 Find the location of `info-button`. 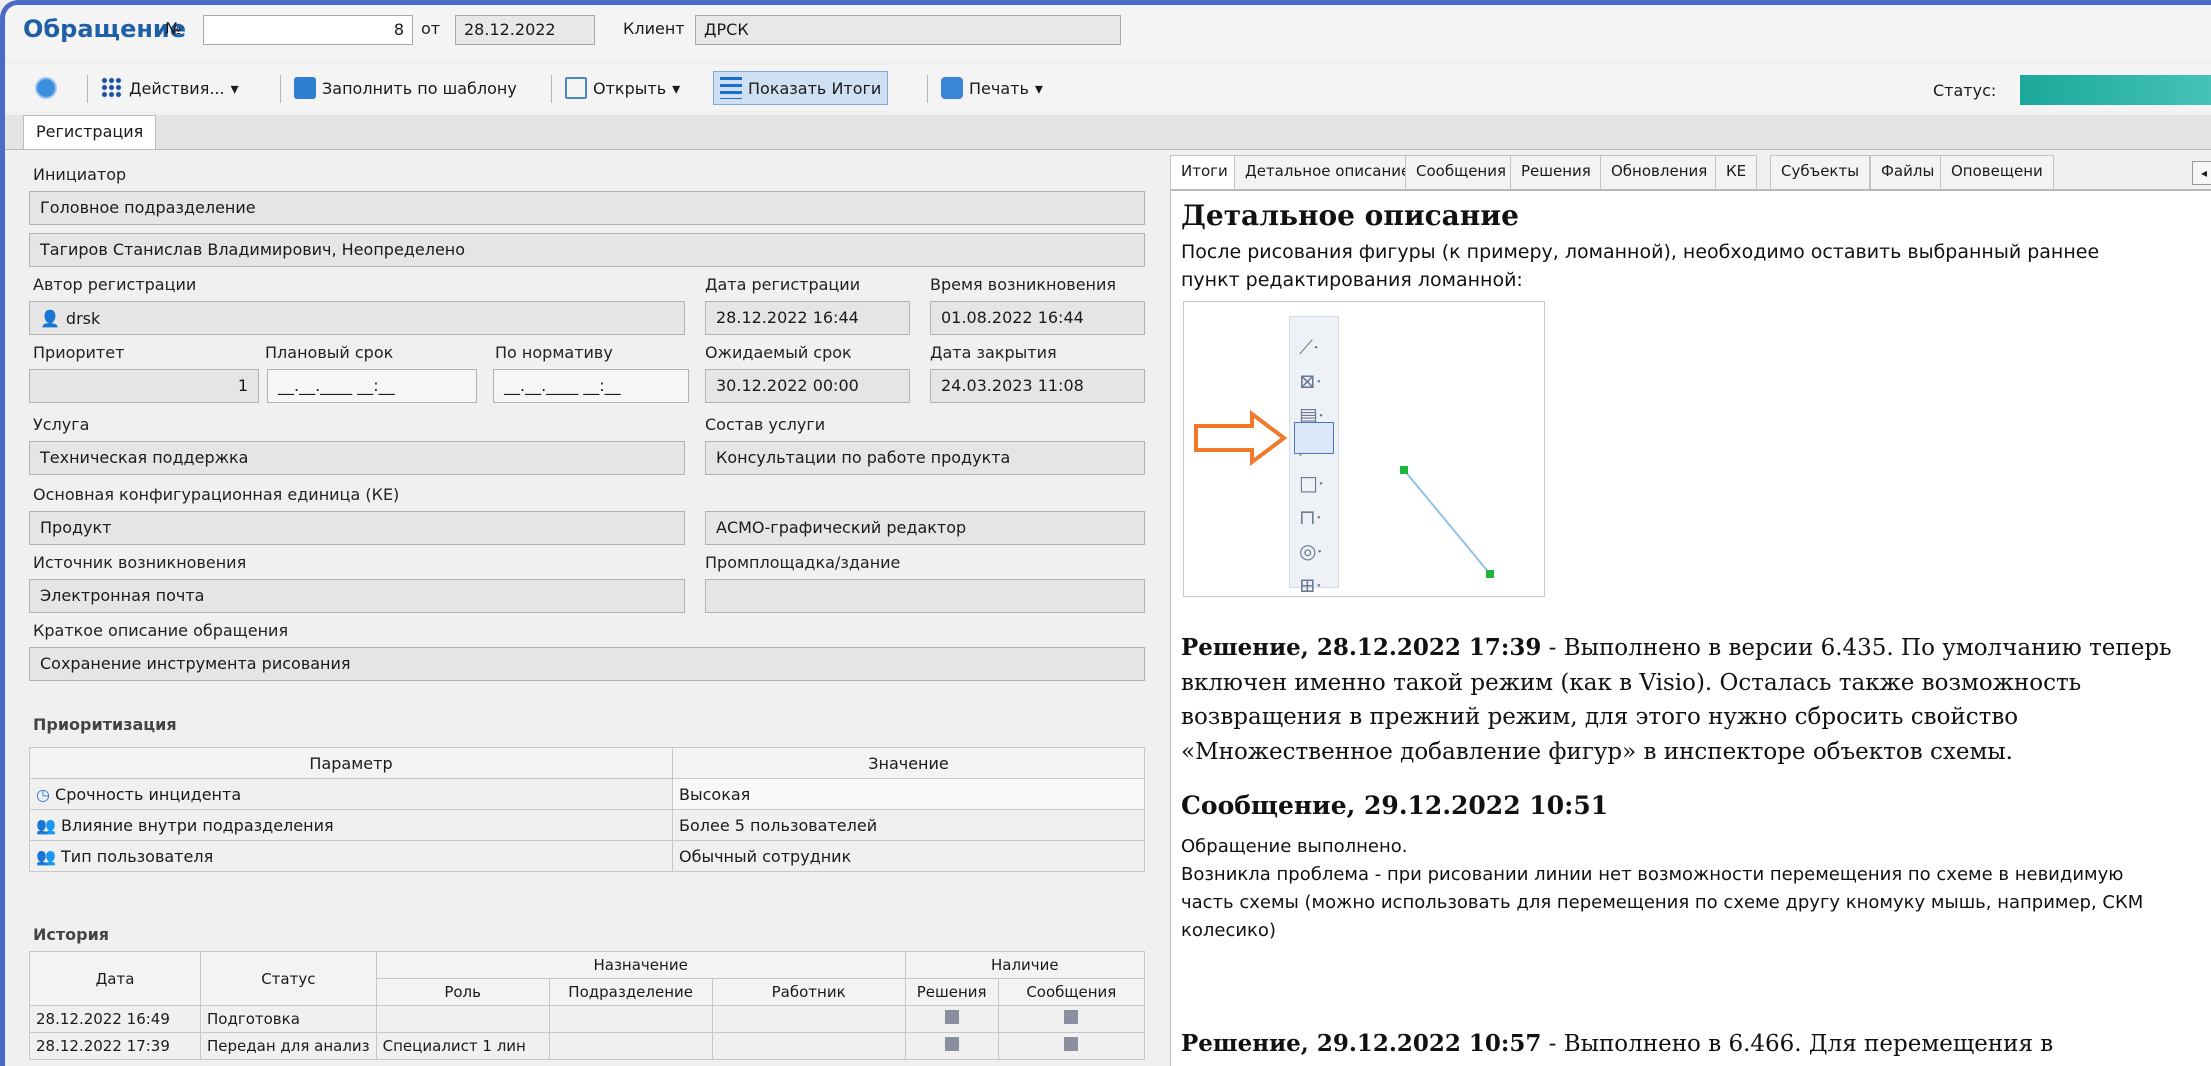

info-button is located at coordinates (46, 88).